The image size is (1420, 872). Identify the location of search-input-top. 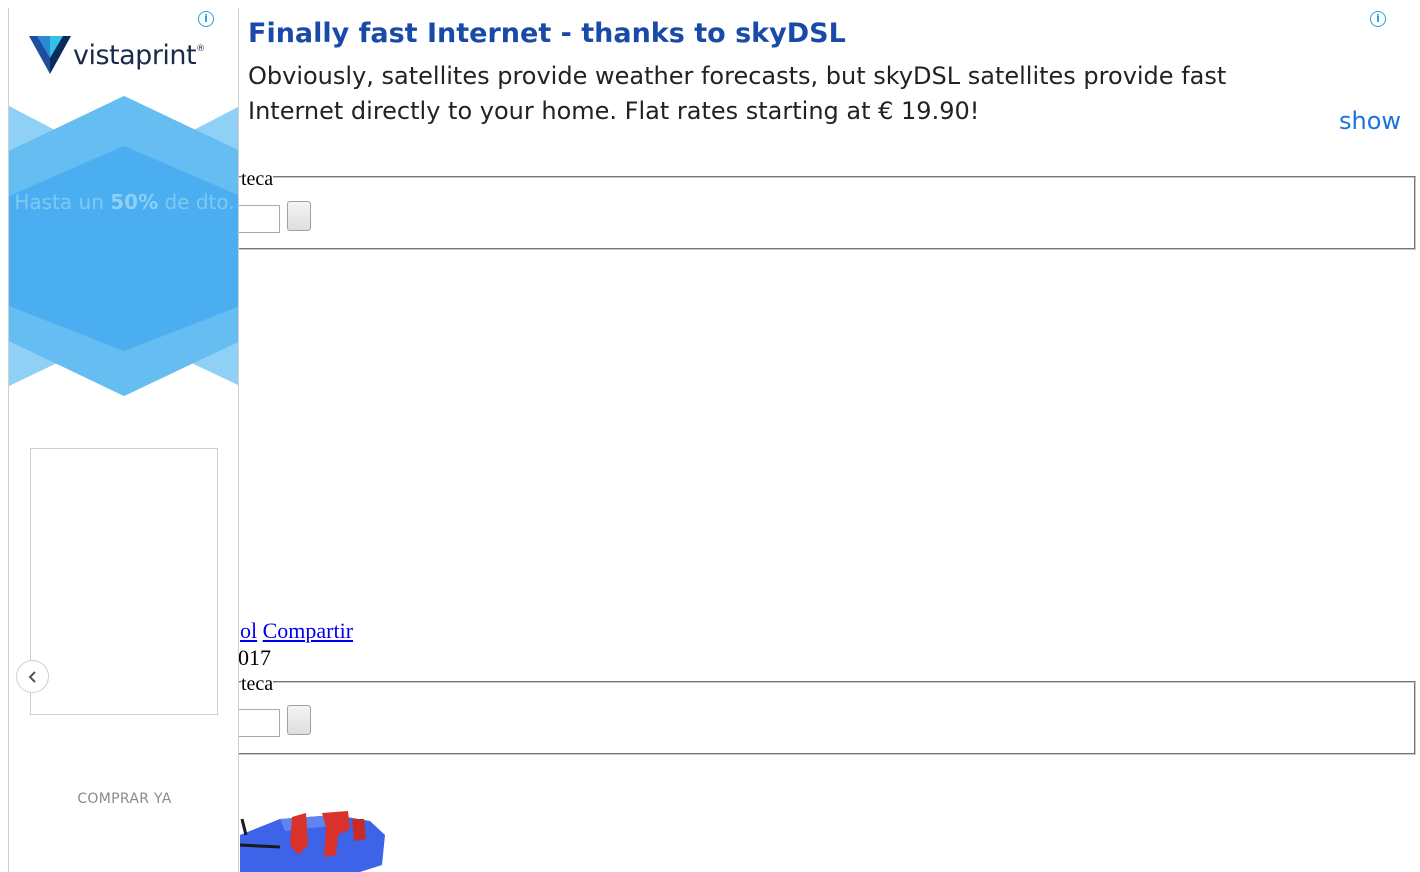
(258, 219).